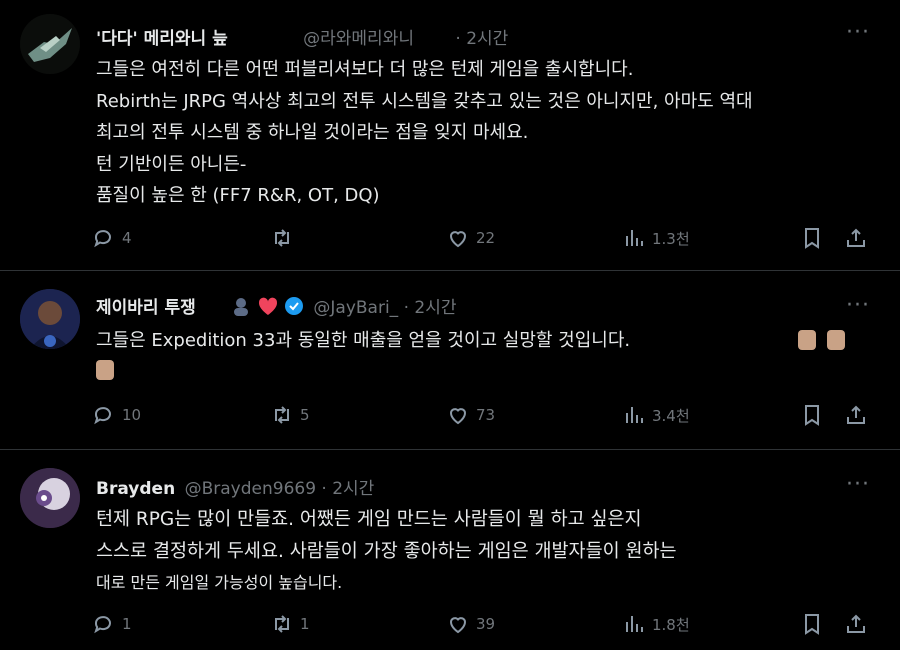 This screenshot has width=900, height=650. I want to click on tweet-header: Brayden @Brayden9669 · 2시간, so click(235, 486).